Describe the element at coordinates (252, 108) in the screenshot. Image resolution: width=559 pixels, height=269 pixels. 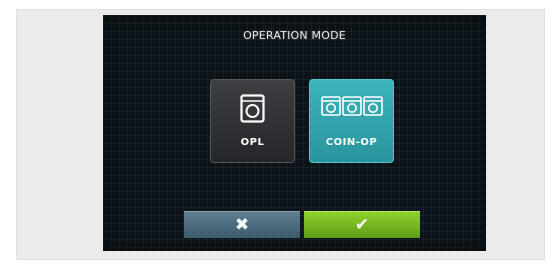
I see `washing-machine-icon` at that location.